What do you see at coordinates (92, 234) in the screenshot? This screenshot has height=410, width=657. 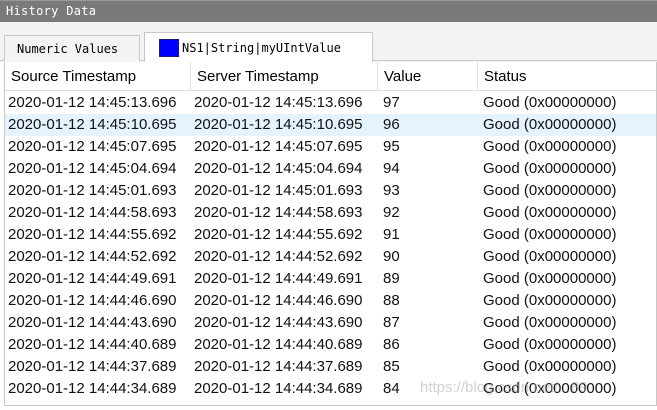 I see `source-timestamp-cell: 2020-01-12 14:44:55.692` at bounding box center [92, 234].